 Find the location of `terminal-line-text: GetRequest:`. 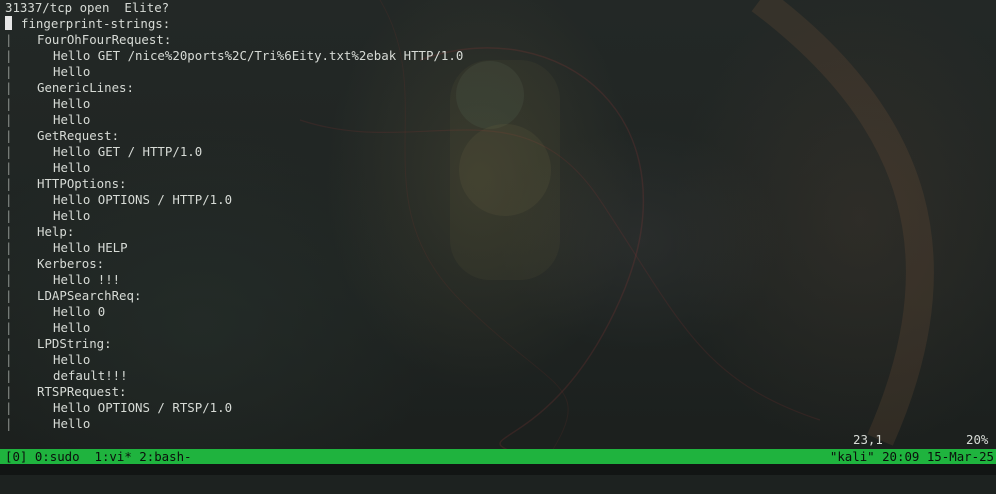

terminal-line-text: GetRequest: is located at coordinates (78, 135).